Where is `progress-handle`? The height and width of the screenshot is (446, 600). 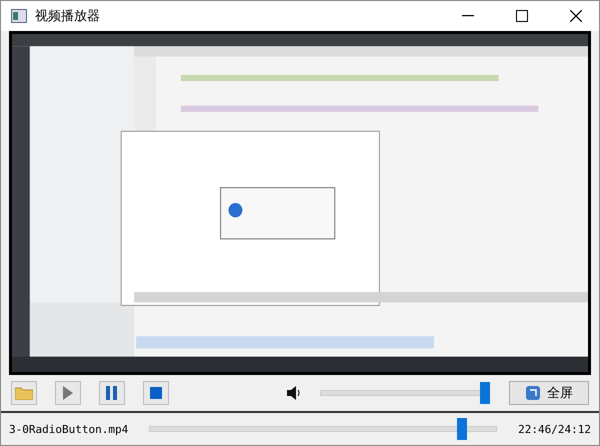
progress-handle is located at coordinates (462, 429).